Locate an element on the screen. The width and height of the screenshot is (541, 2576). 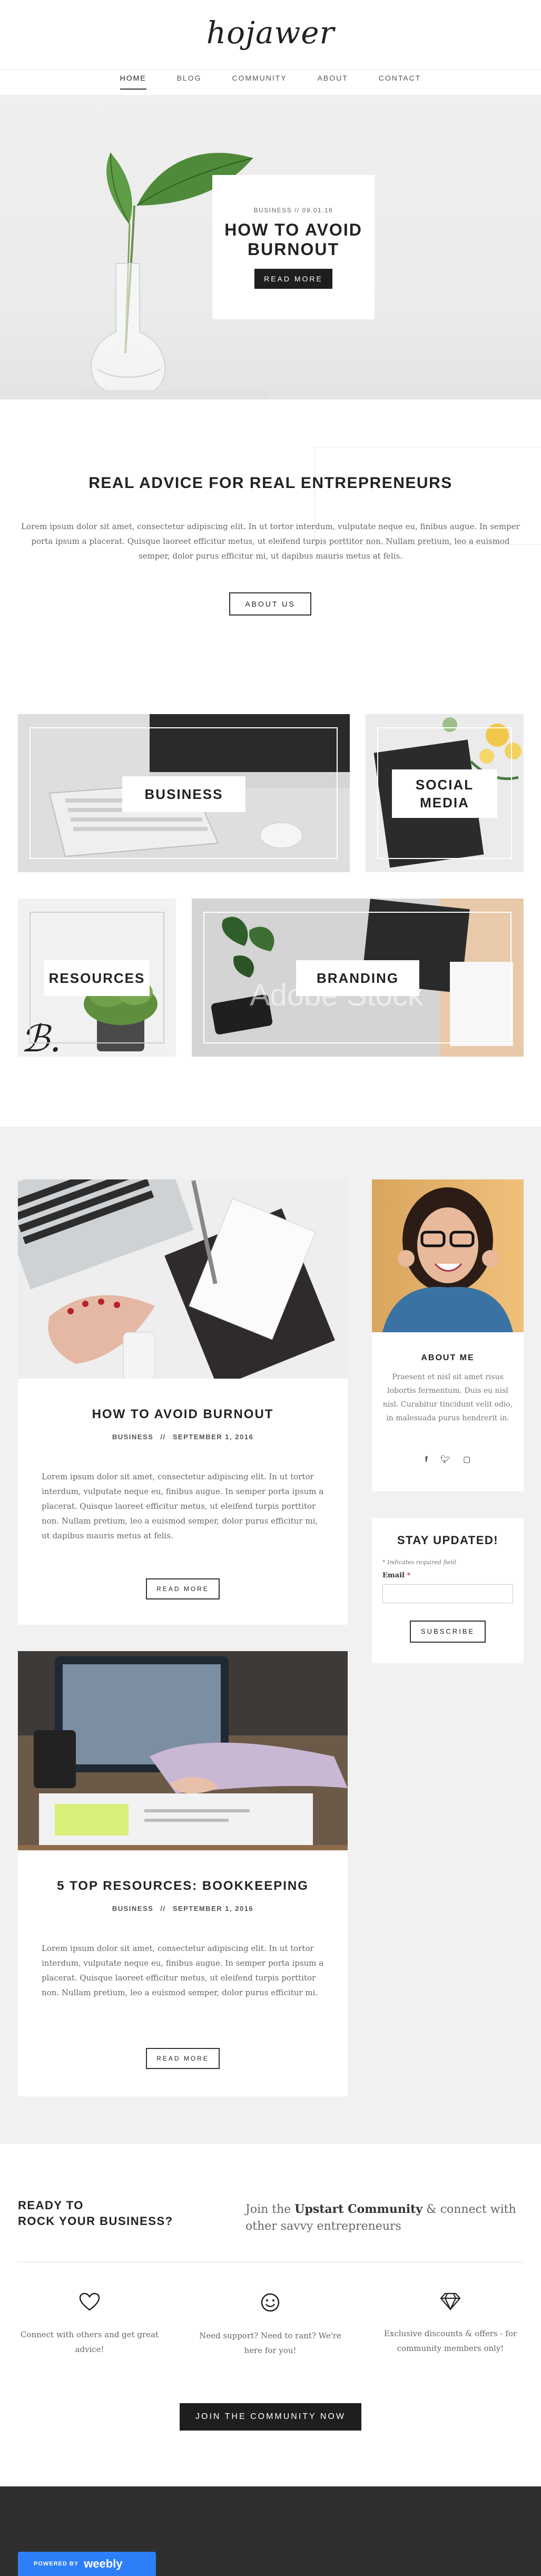
category-label-social-media: SOCIAL MEDIA is located at coordinates (444, 793).